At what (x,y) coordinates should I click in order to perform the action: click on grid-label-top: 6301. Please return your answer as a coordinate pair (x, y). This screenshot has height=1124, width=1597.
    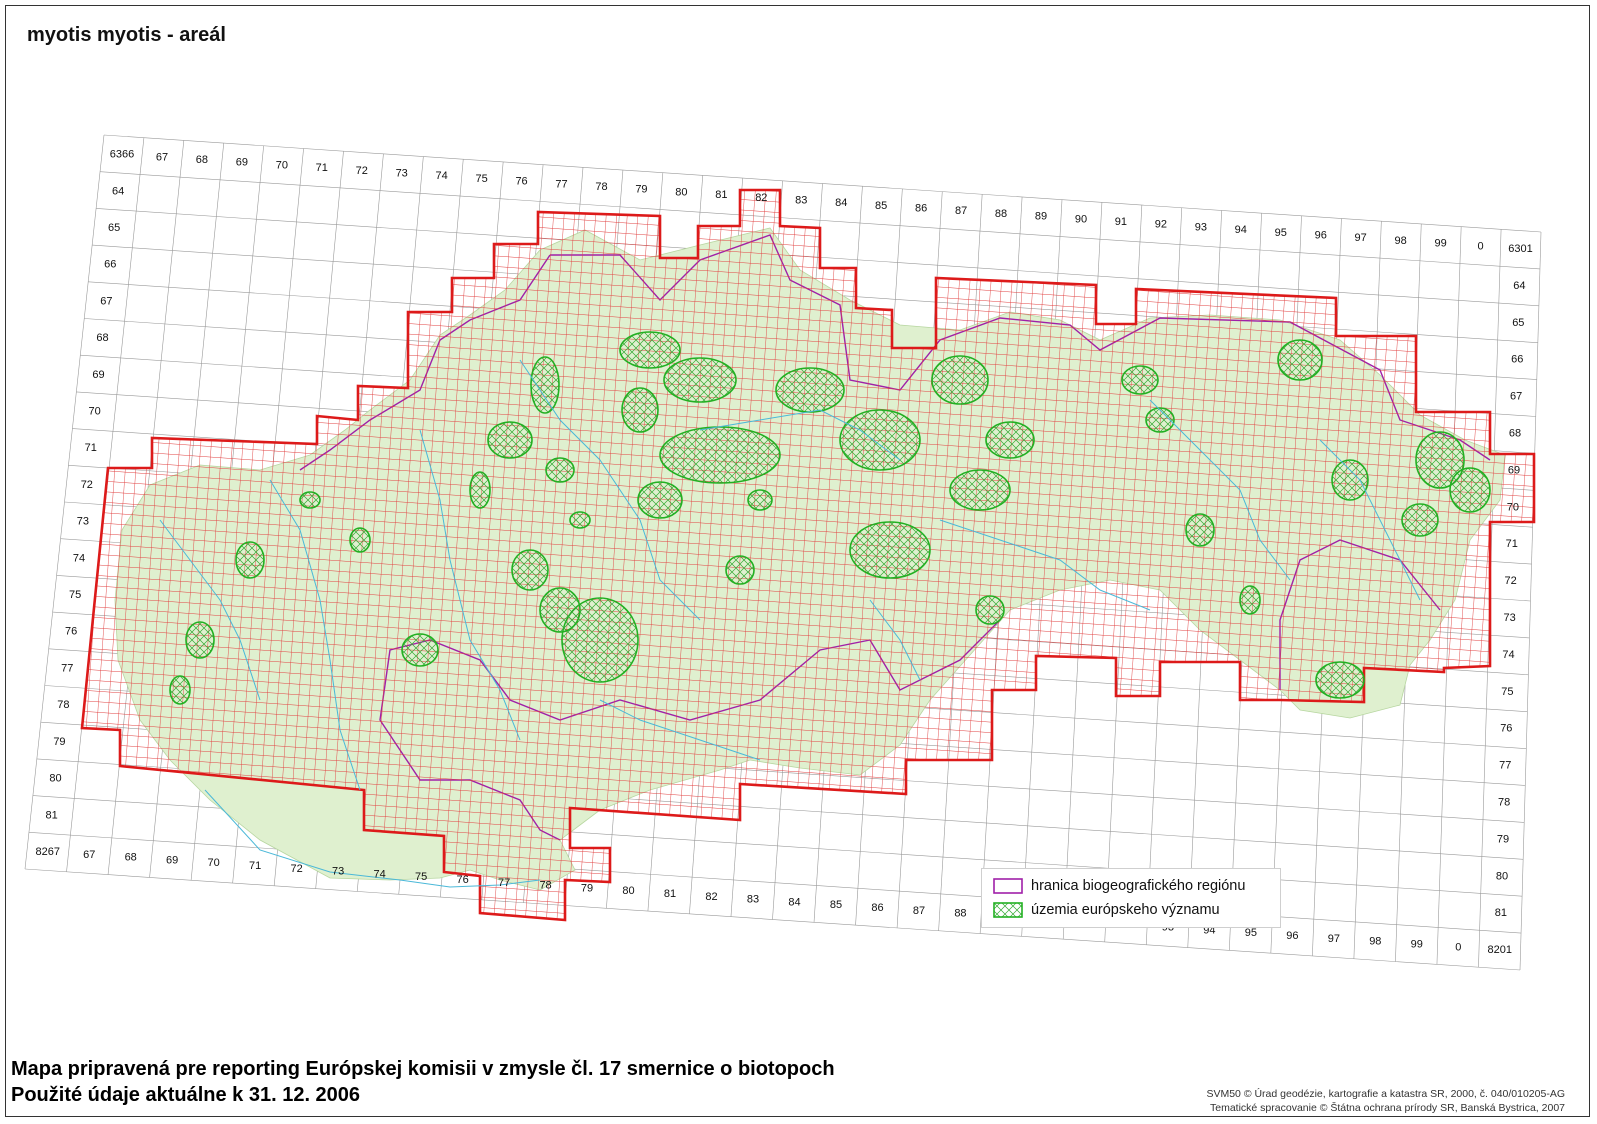
    Looking at the image, I should click on (1520, 249).